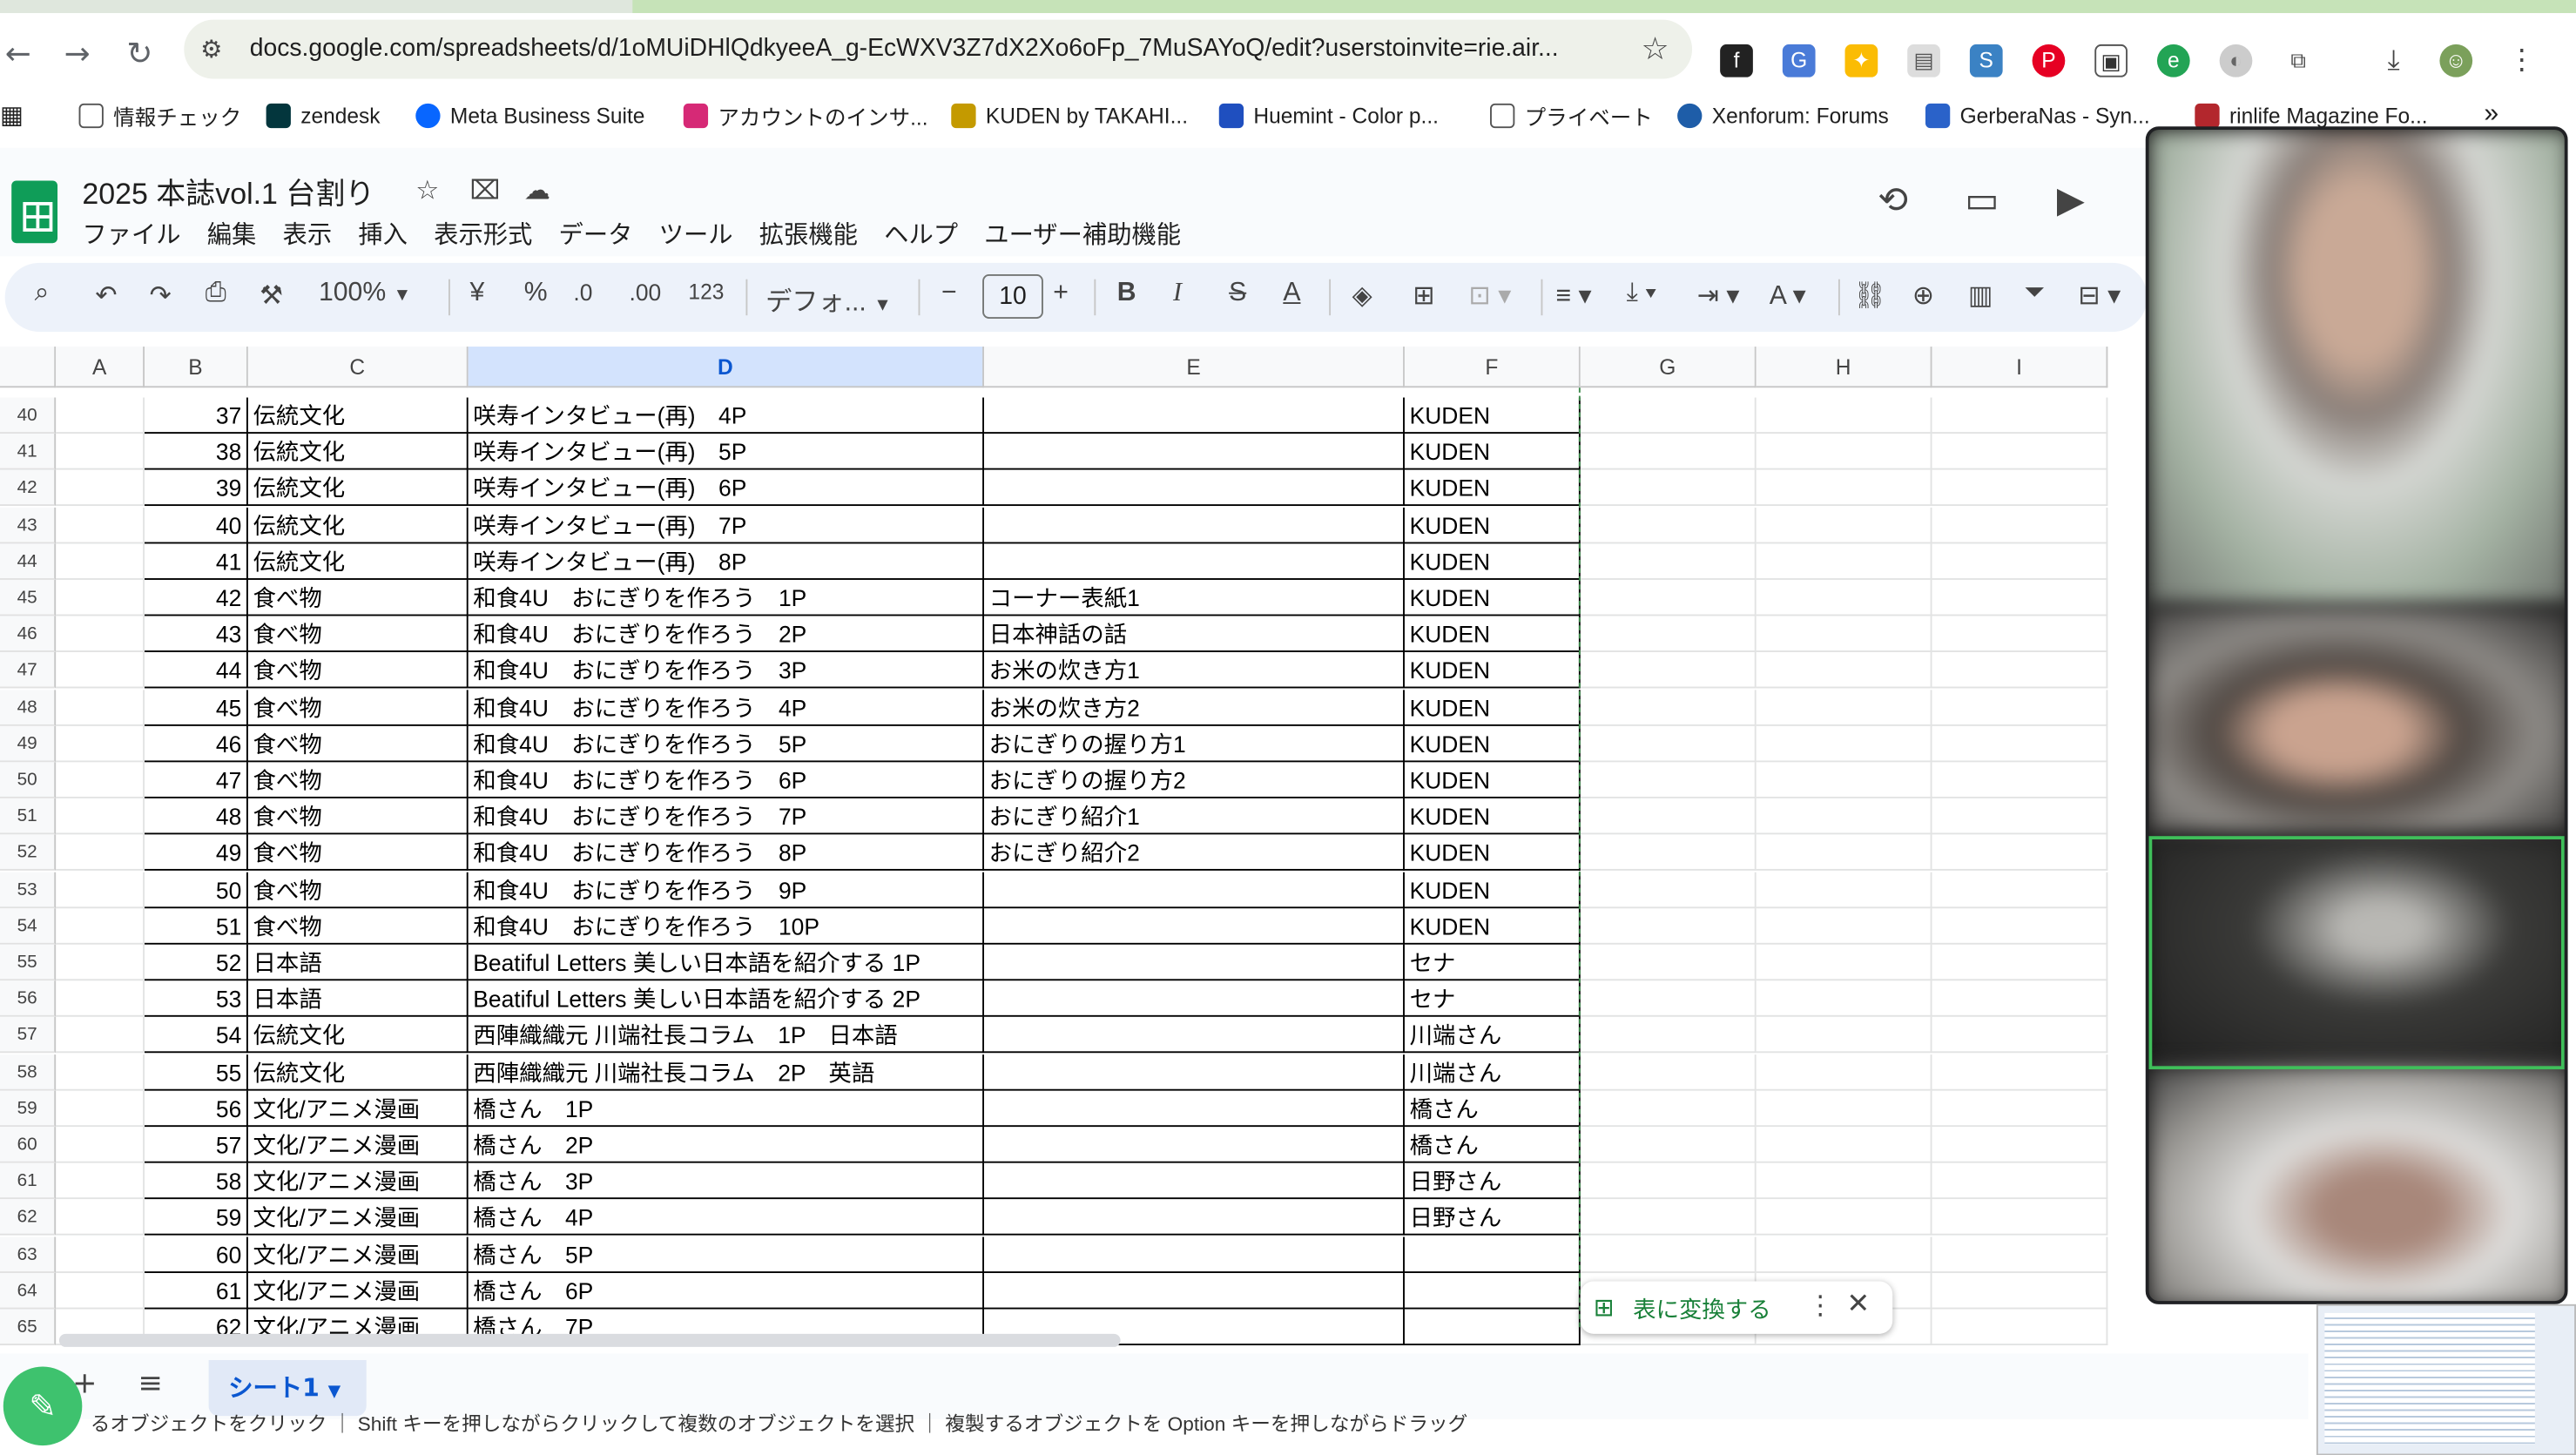 The height and width of the screenshot is (1455, 2576). Describe the element at coordinates (704, 234) in the screenshot. I see `menu-tools: ツール` at that location.